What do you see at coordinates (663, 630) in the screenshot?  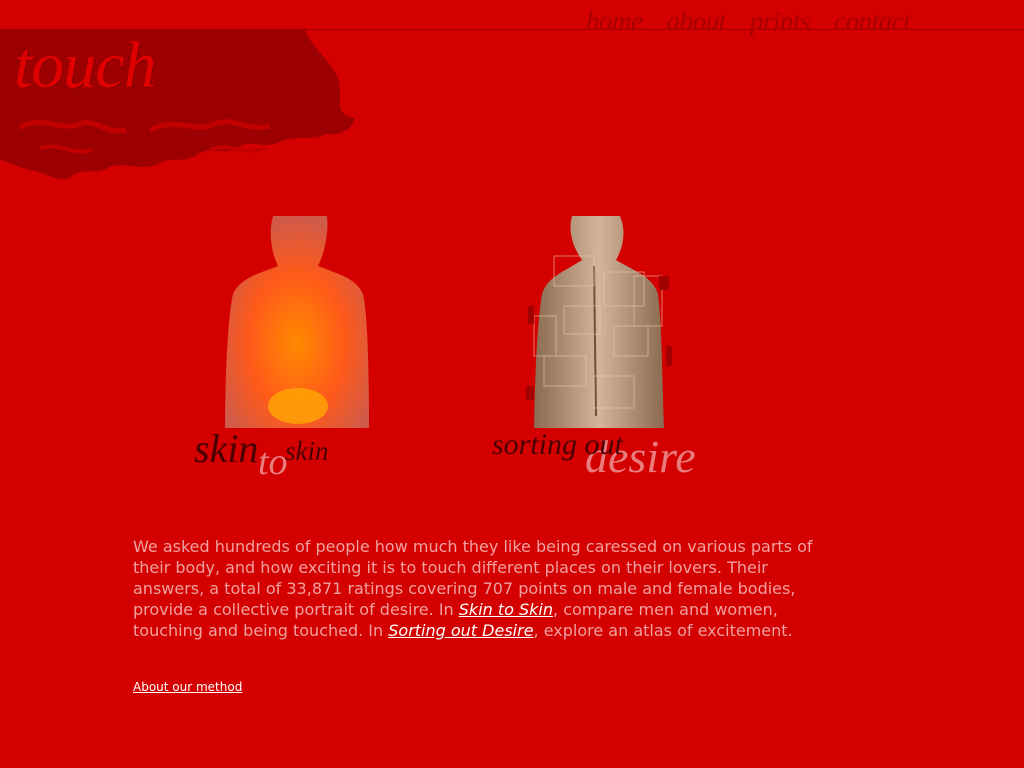 I see `intro-text-3: , explore an atlas of excitement.` at bounding box center [663, 630].